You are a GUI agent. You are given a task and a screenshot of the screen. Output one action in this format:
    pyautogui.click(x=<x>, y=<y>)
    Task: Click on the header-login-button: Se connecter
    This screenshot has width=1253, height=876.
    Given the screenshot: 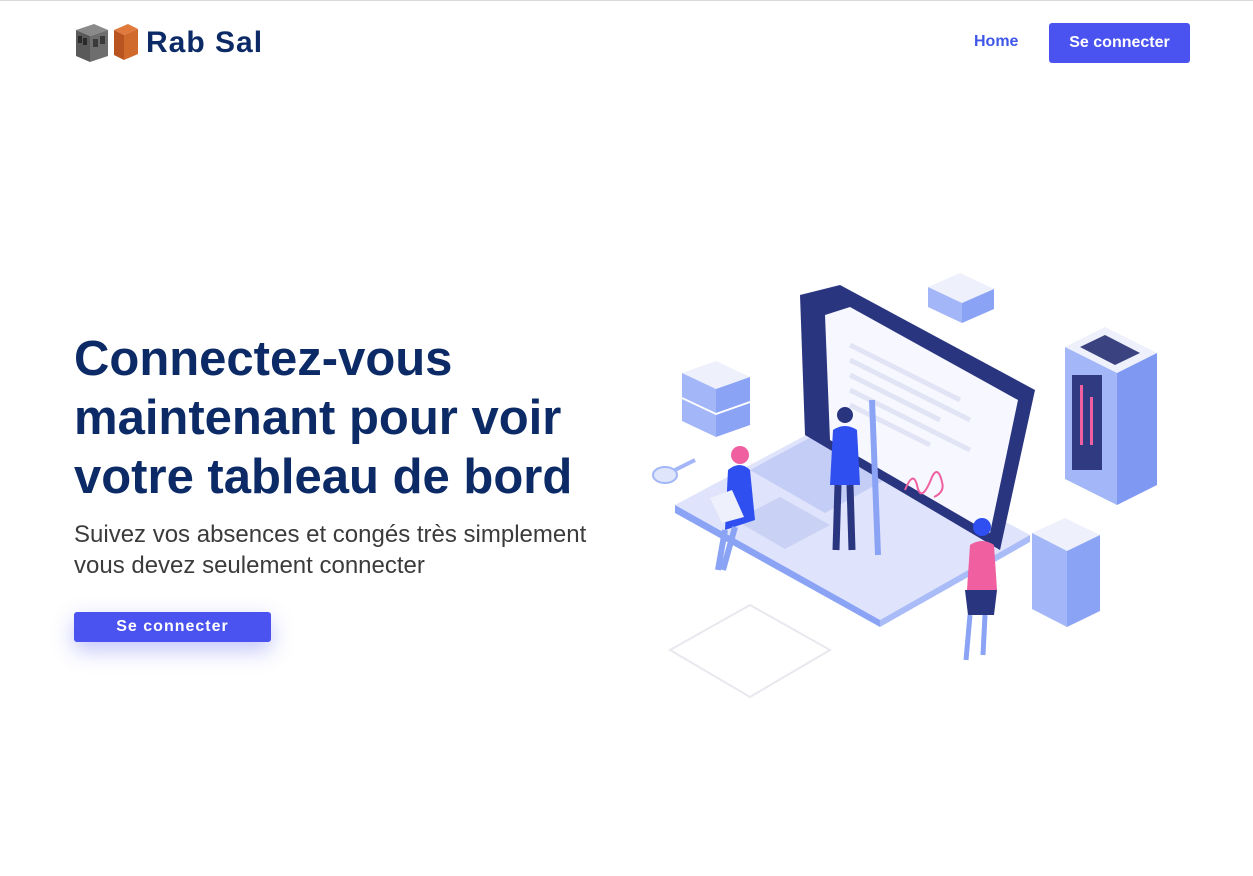 What is the action you would take?
    pyautogui.click(x=1119, y=43)
    